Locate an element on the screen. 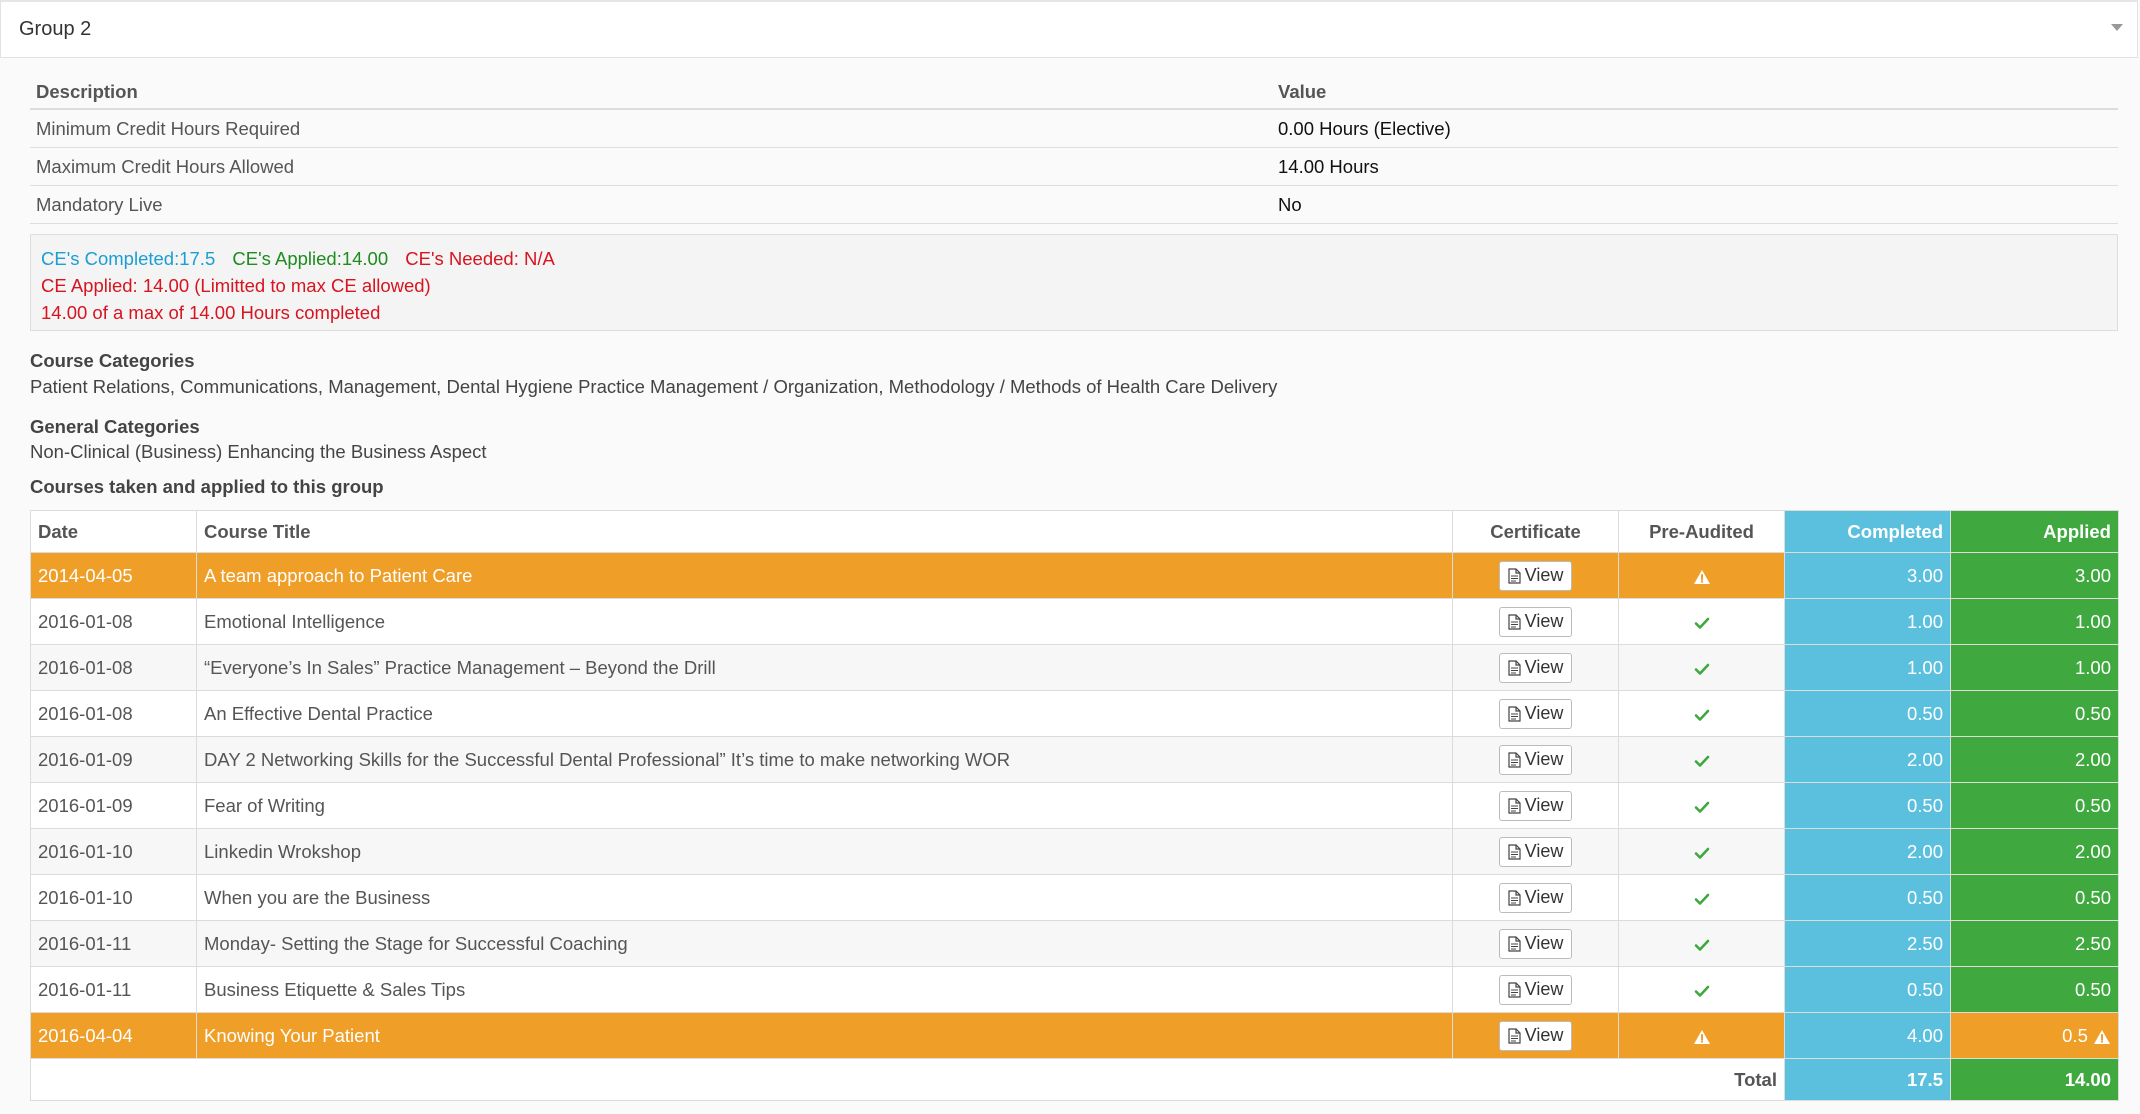  pre-audited-header: Pre-Audited is located at coordinates (1701, 531).